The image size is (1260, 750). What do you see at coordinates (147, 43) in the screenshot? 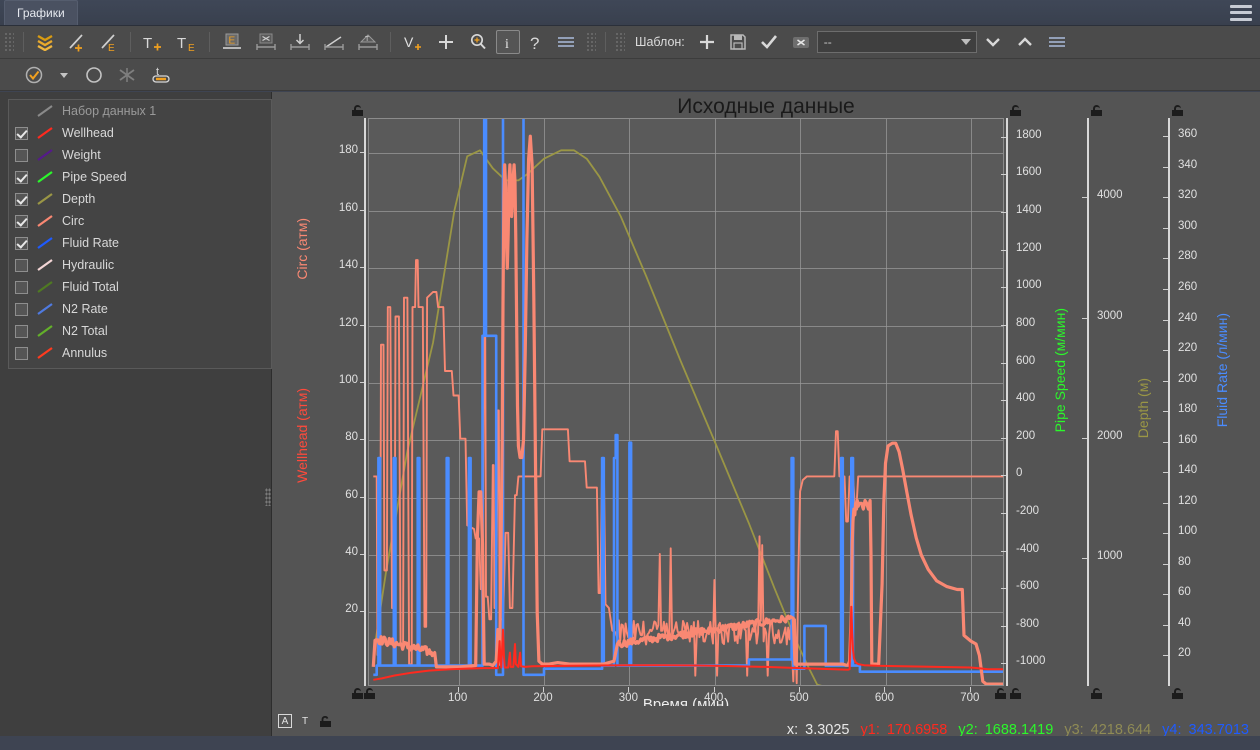
I see `svg-text: T` at bounding box center [147, 43].